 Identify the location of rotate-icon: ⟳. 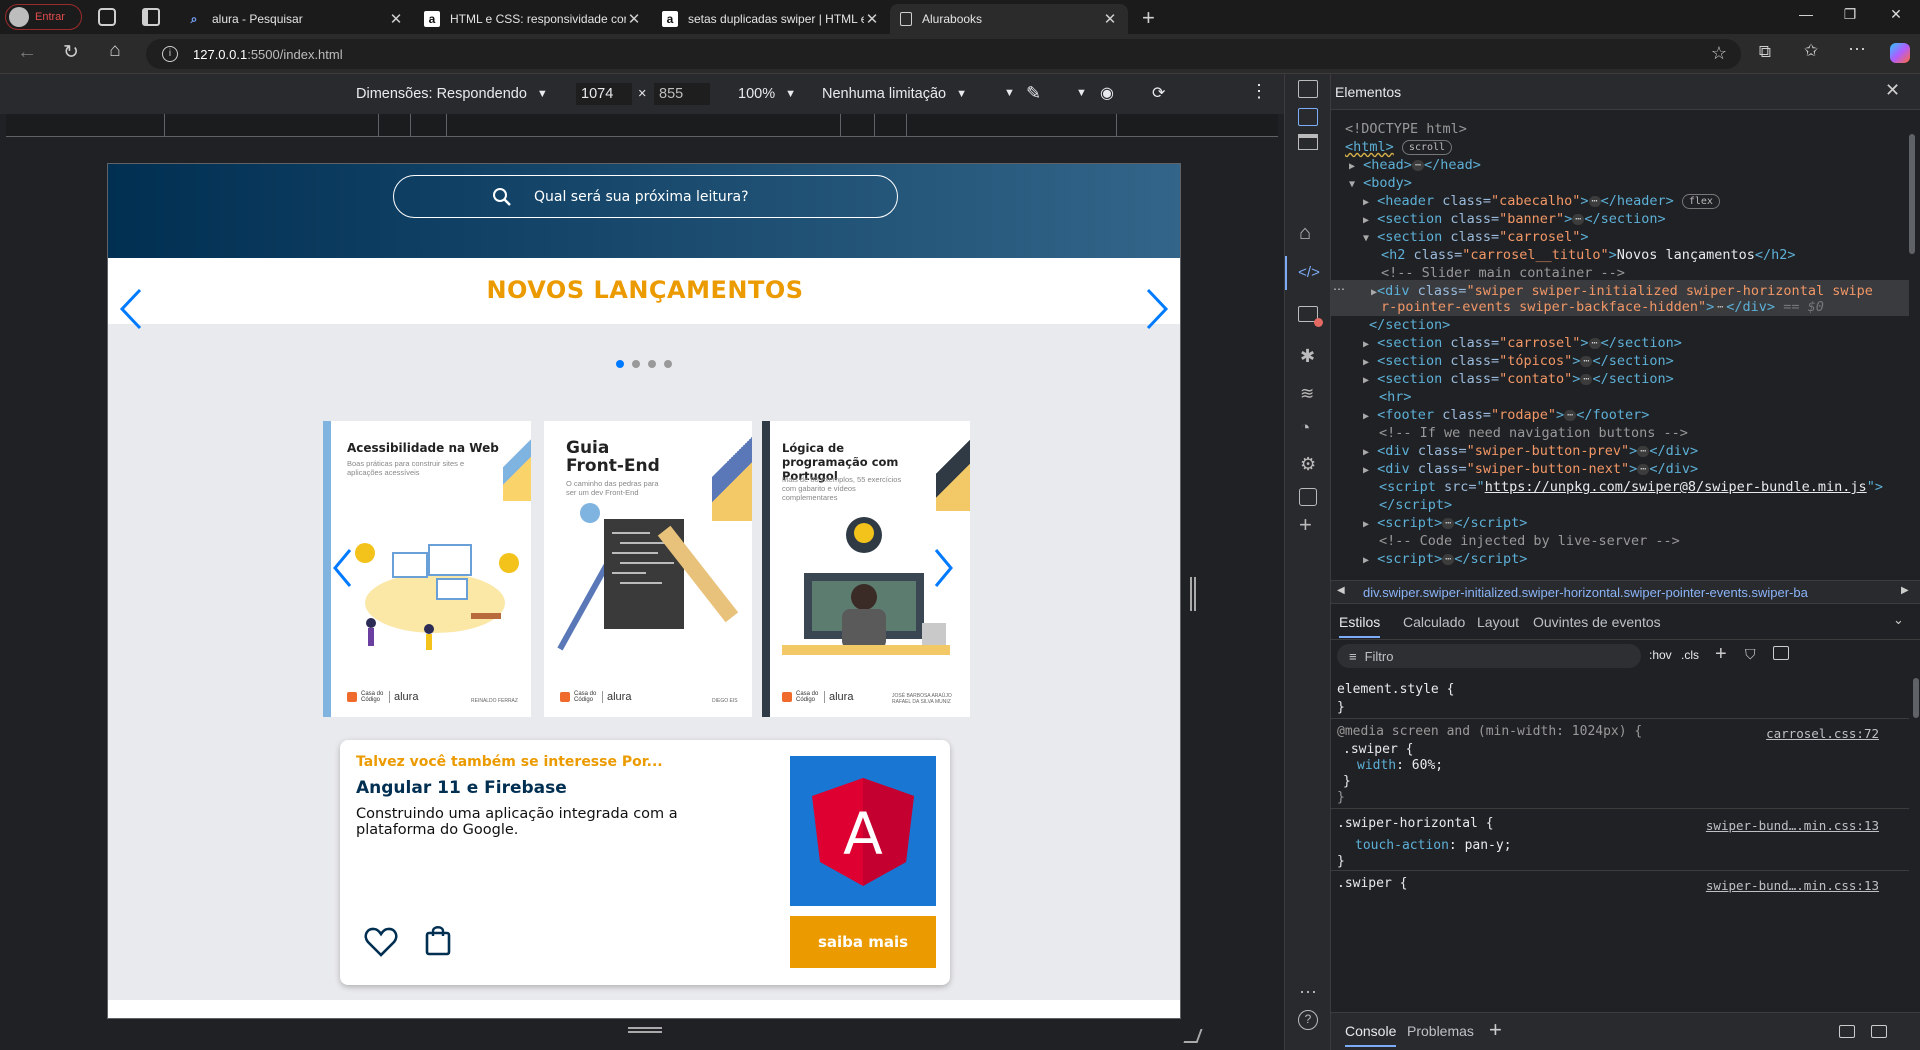
(1158, 93).